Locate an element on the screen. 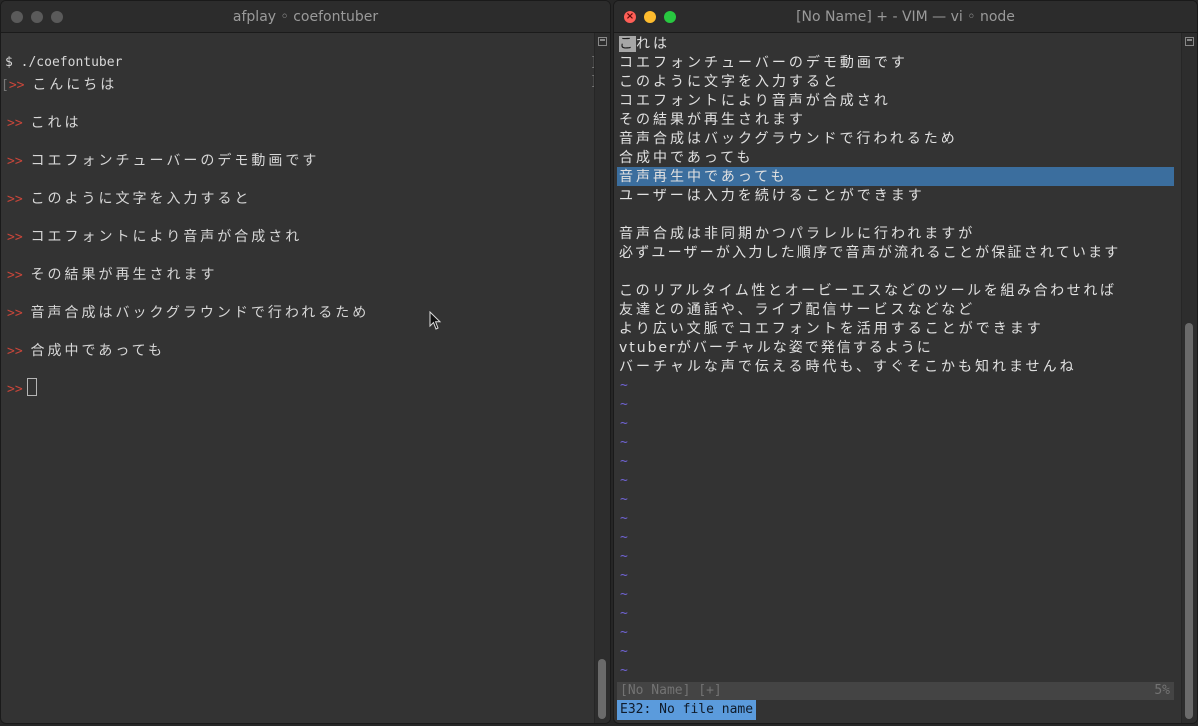 This screenshot has width=1198, height=726. buffer-line: 音声合成はバックグラウンドで行われるため is located at coordinates (788, 139).